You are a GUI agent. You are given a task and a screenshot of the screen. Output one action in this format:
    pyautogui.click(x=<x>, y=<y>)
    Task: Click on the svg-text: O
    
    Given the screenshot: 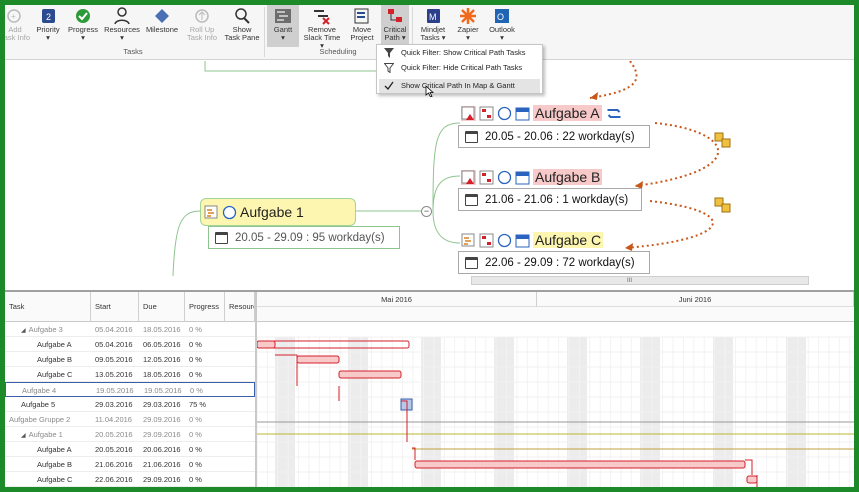 What is the action you would take?
    pyautogui.click(x=500, y=17)
    